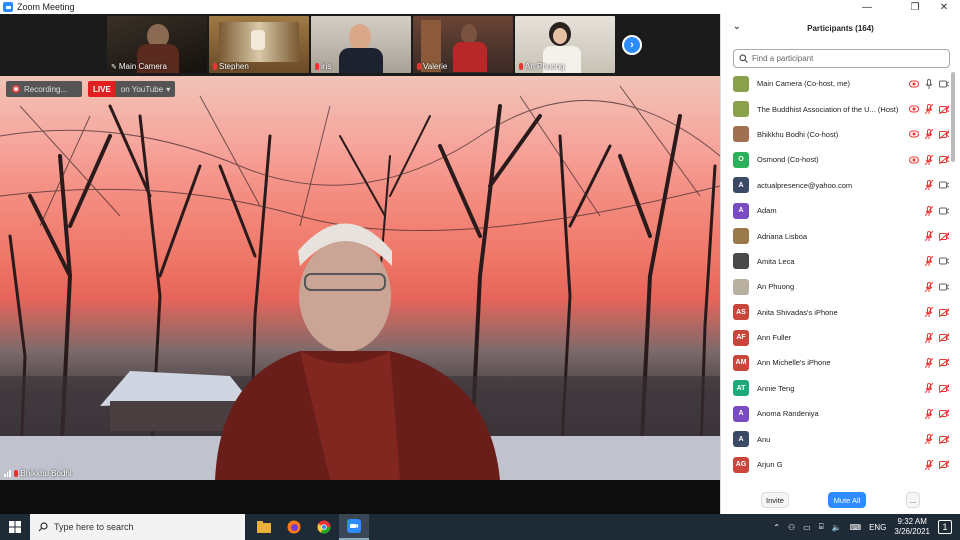  I want to click on start-button, so click(15, 527).